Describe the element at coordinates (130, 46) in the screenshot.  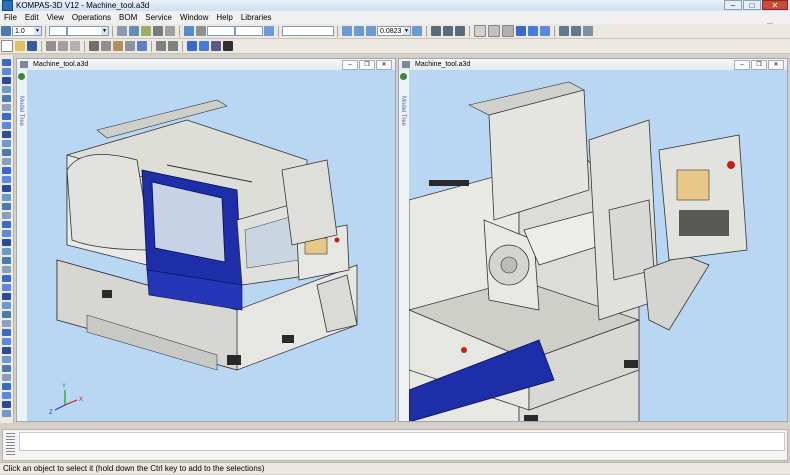
I see `format-icon` at that location.